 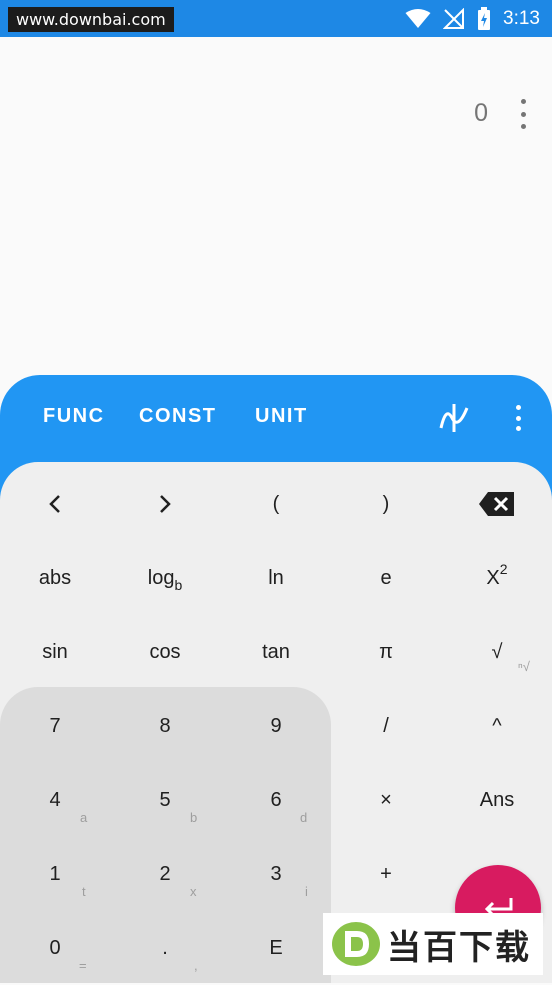 I want to click on graph-icon, so click(x=454, y=418).